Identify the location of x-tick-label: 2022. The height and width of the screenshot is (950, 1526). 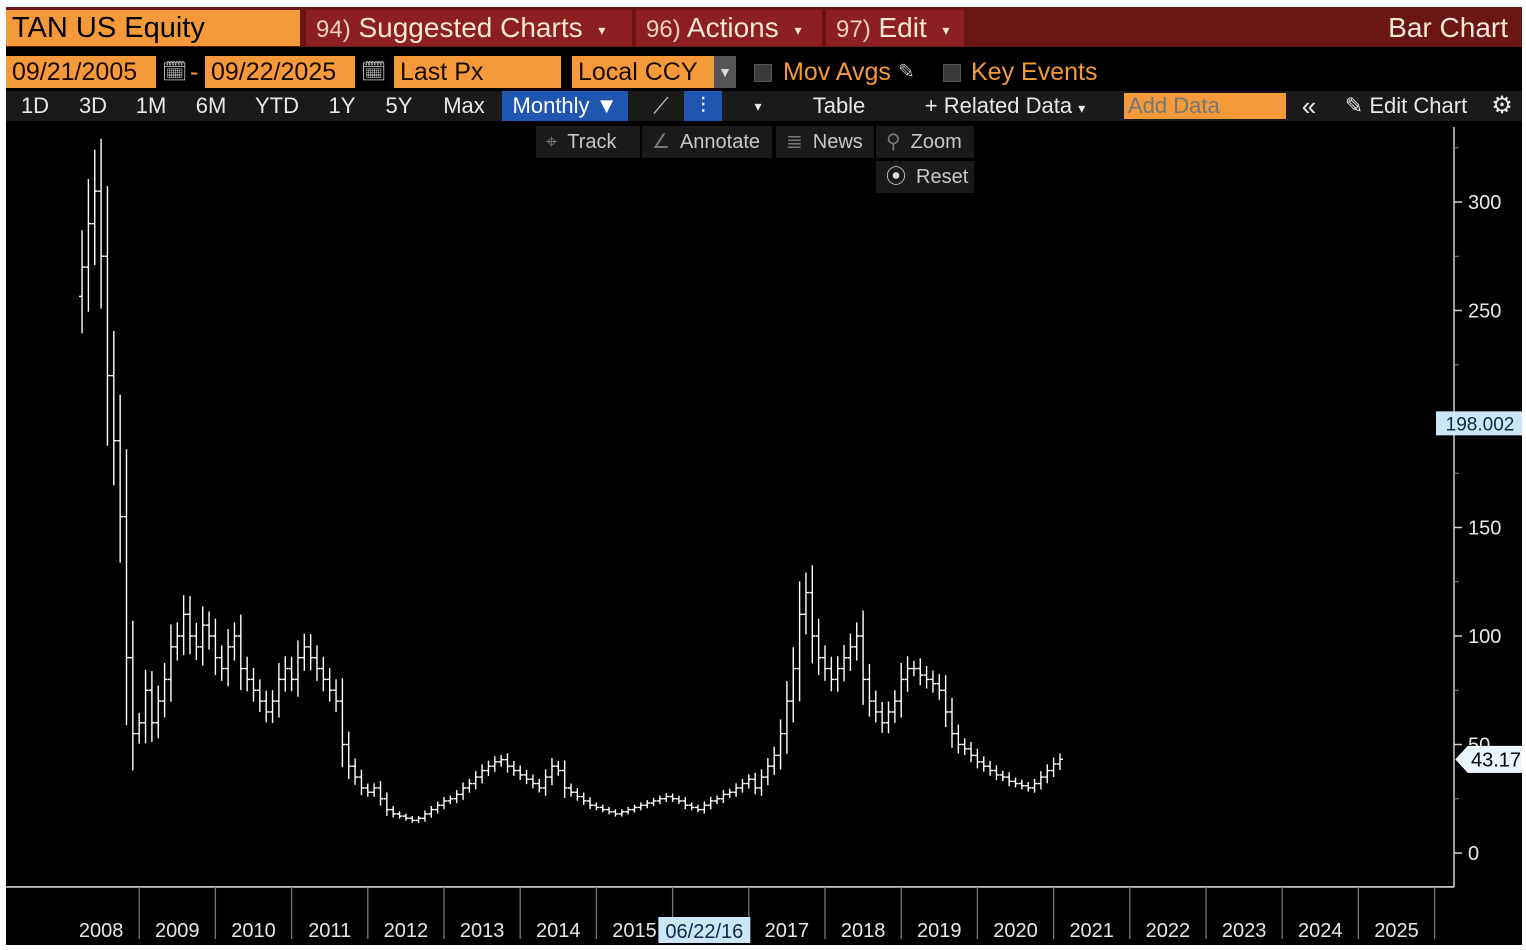
(1168, 931).